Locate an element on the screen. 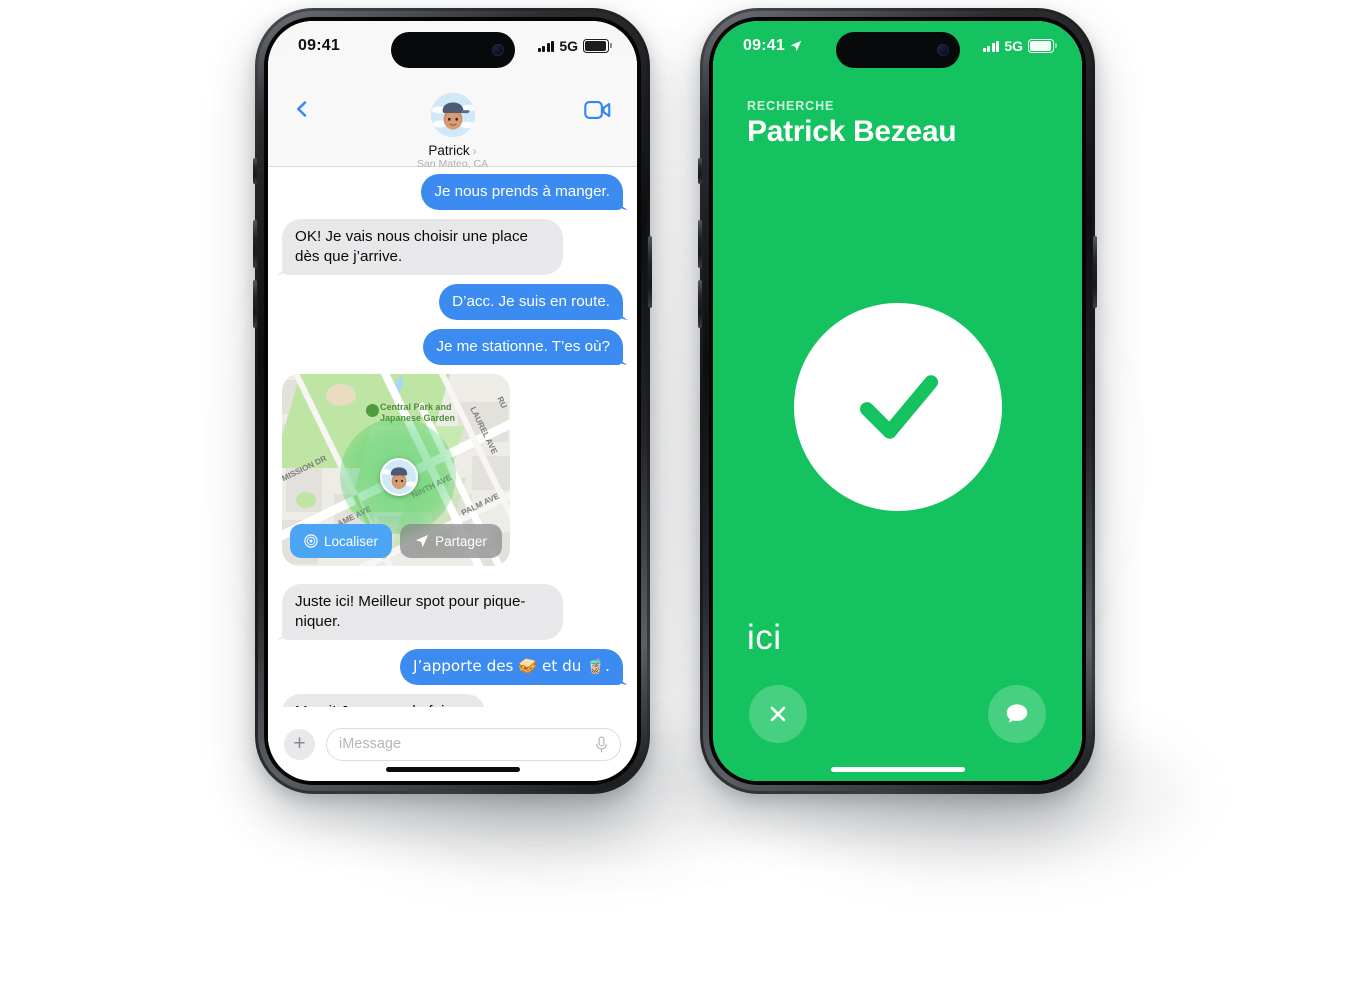  back-button is located at coordinates (302, 109).